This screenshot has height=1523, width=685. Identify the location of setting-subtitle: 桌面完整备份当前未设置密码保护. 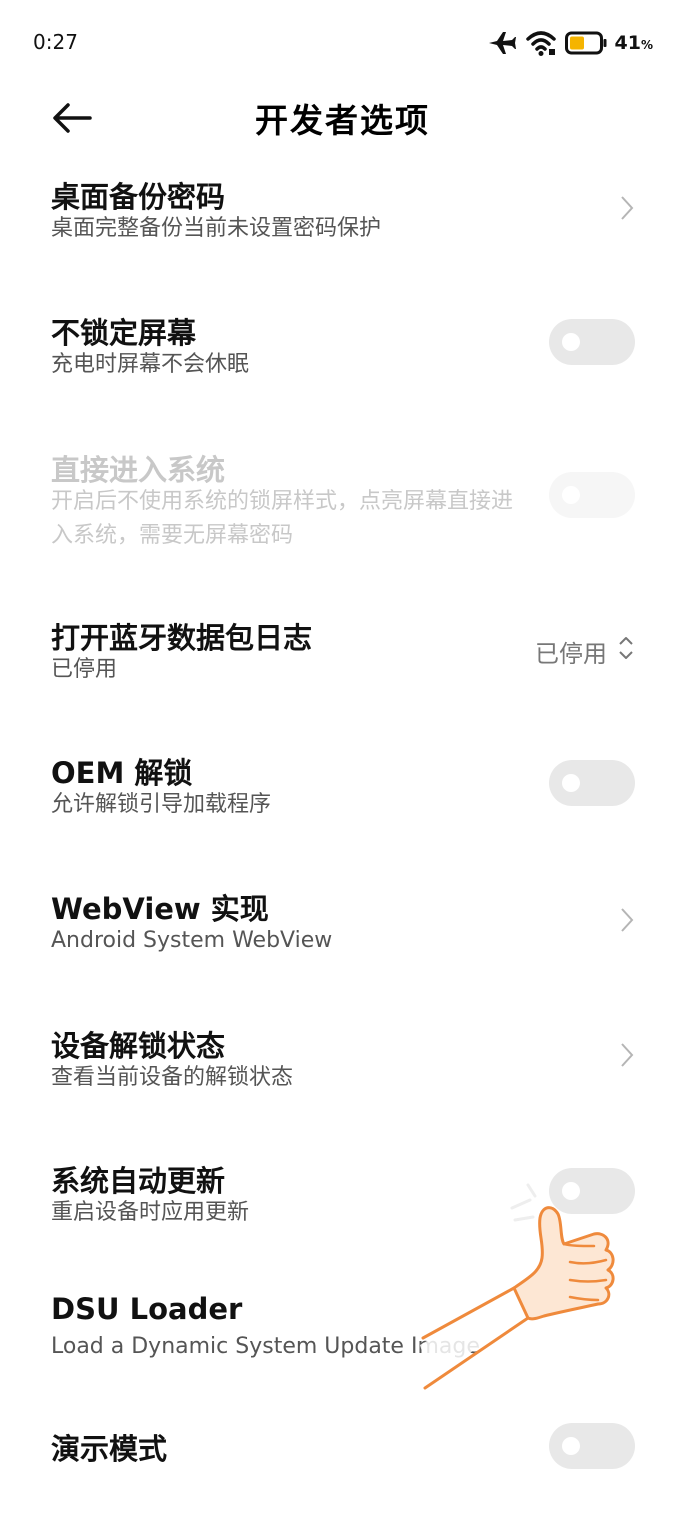
(216, 228).